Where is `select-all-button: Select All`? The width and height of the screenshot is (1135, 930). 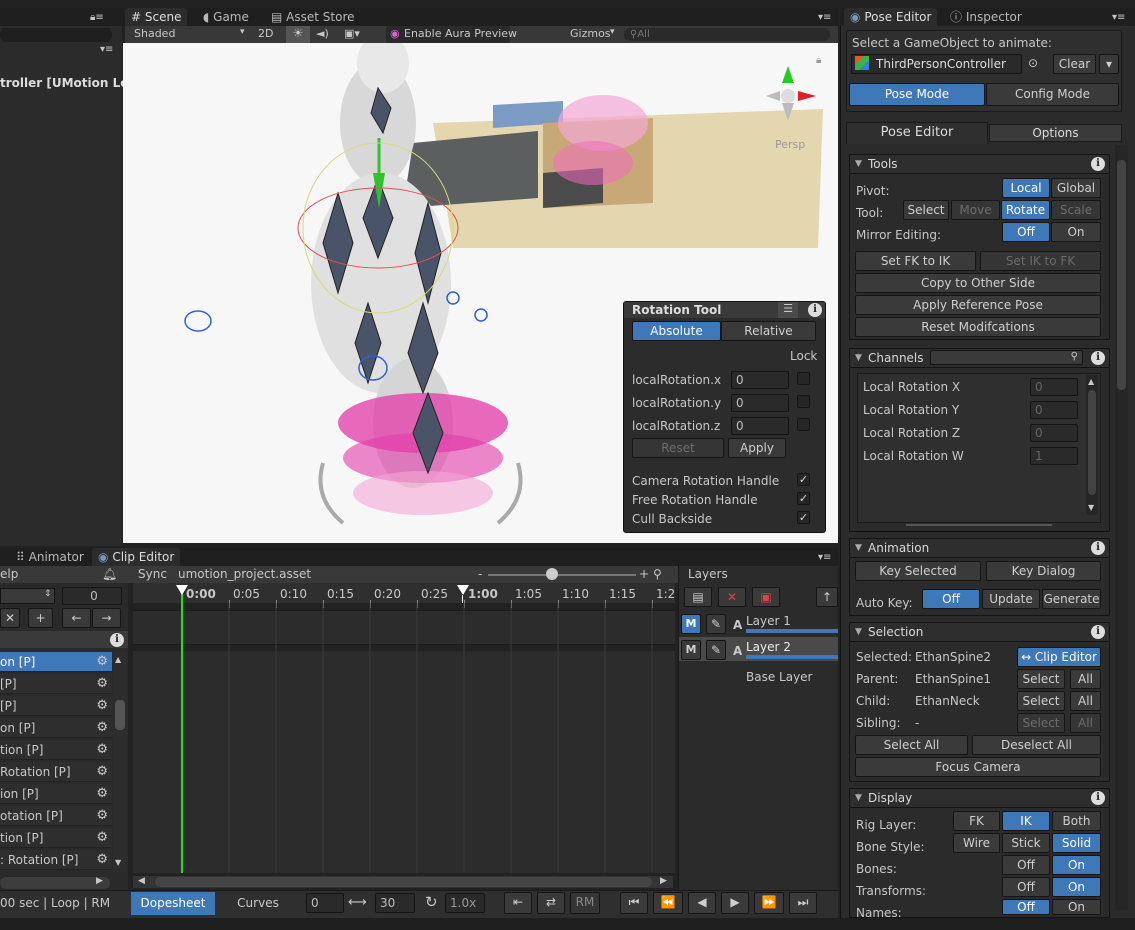
select-all-button: Select All is located at coordinates (911, 745).